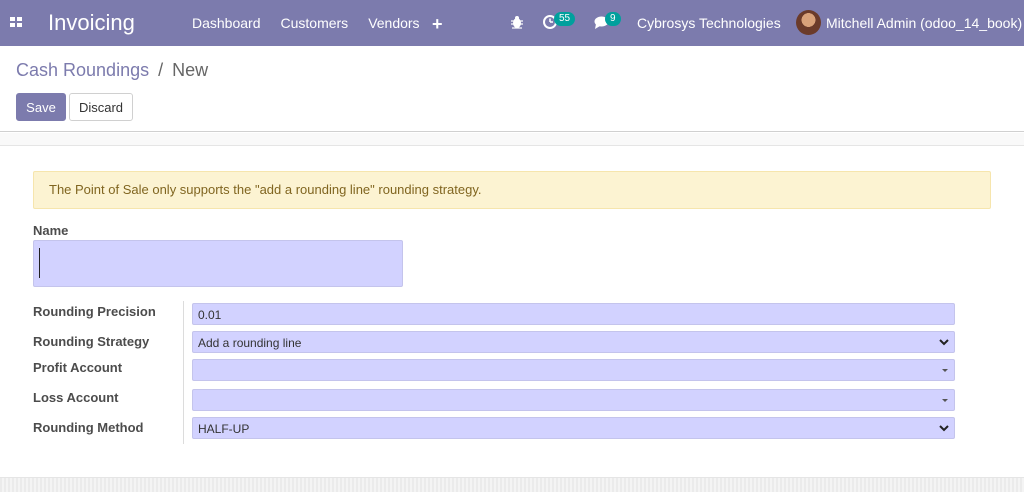  Describe the element at coordinates (210, 315) in the screenshot. I see `rounding-precision-value: 0.01` at that location.